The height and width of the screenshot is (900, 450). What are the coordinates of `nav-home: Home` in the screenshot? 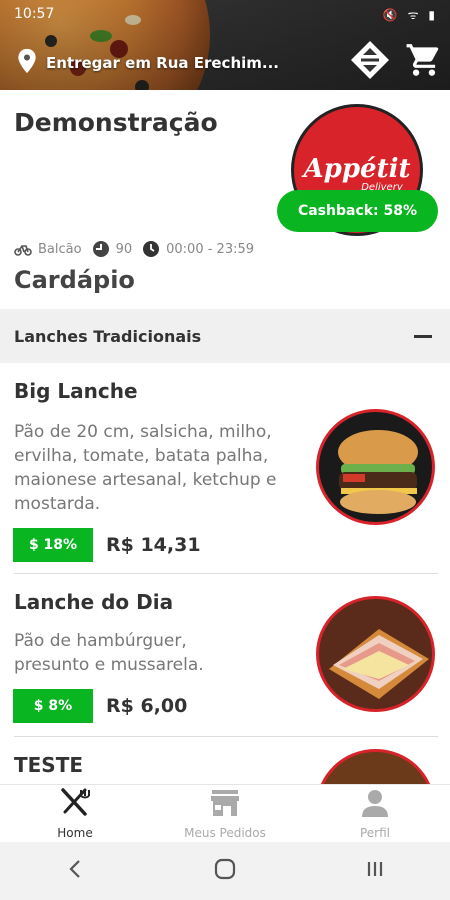 It's located at (75, 813).